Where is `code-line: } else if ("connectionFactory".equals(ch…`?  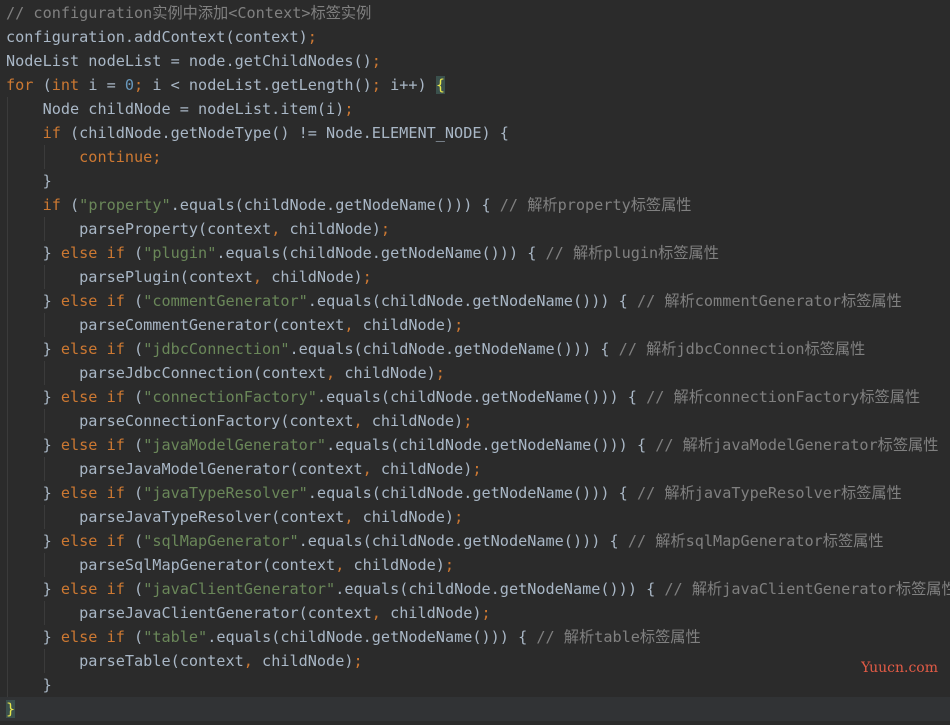
code-line: } else if ("connectionFactory".equals(ch… is located at coordinates (478, 397).